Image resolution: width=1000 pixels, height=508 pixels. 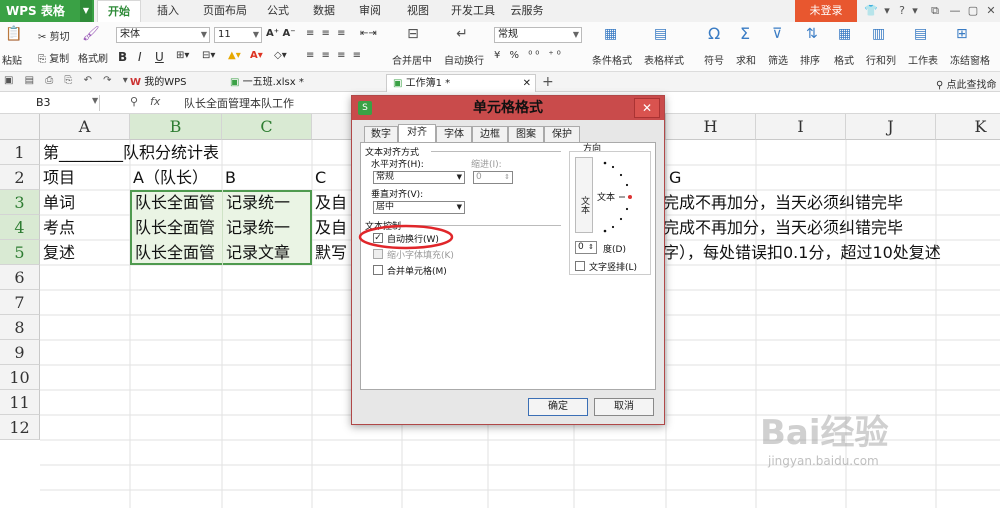 What do you see at coordinates (20, 302) in the screenshot?
I see `row-header-7: 7` at bounding box center [20, 302].